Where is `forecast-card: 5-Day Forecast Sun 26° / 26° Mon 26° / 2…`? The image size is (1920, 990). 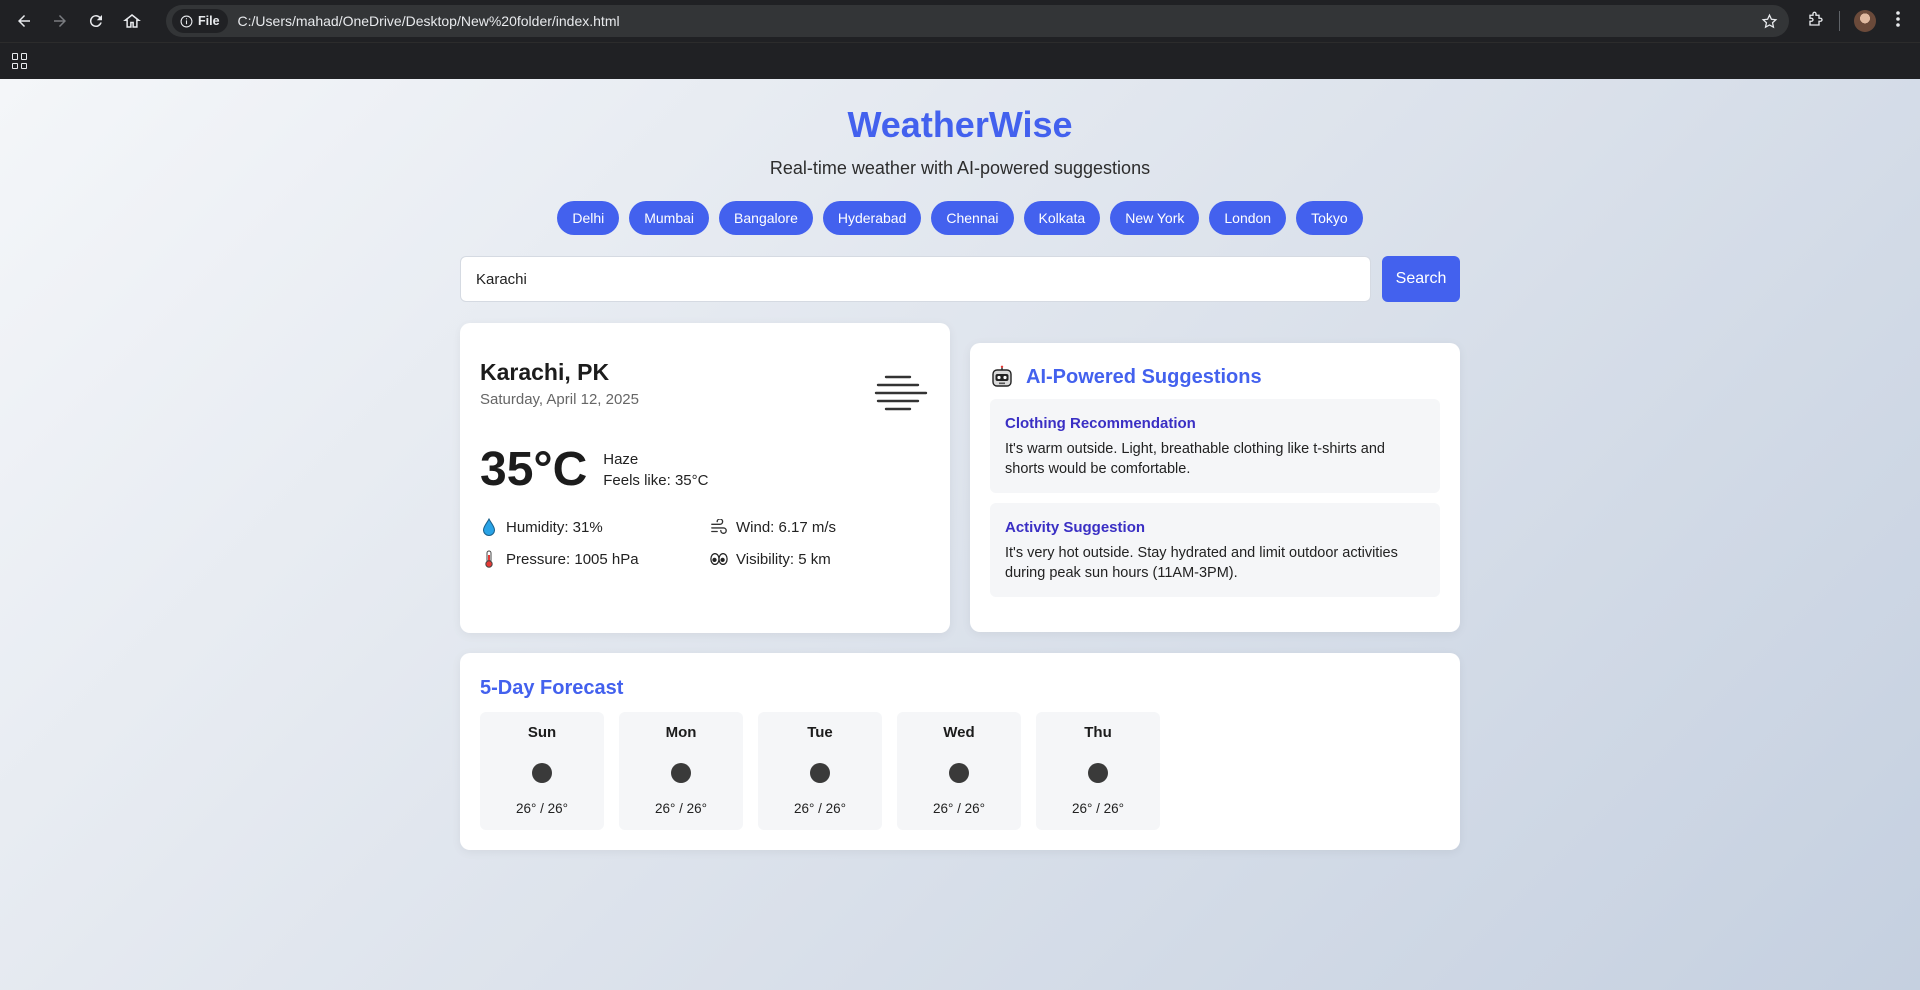 forecast-card: 5-Day Forecast Sun 26° / 26° Mon 26° / 2… is located at coordinates (960, 751).